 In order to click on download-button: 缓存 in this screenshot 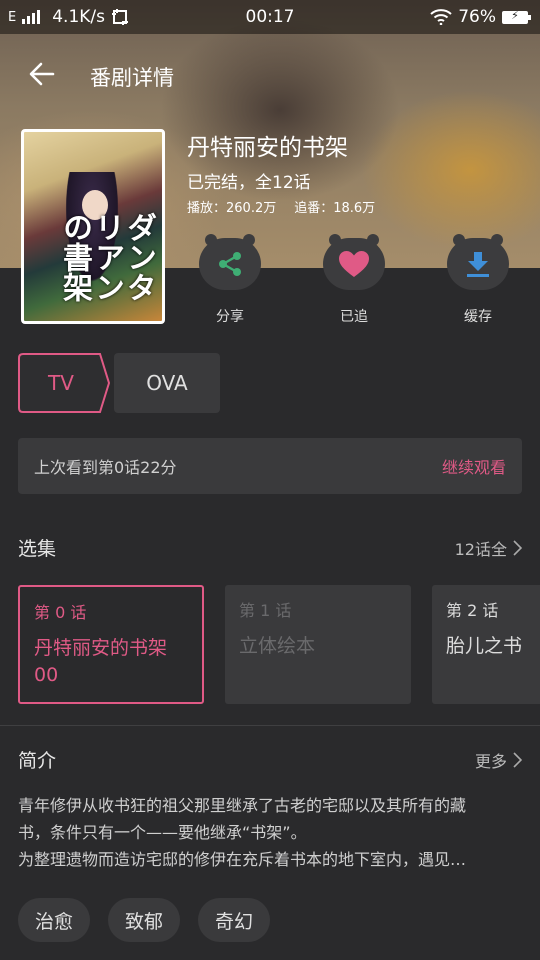, I will do `click(478, 281)`.